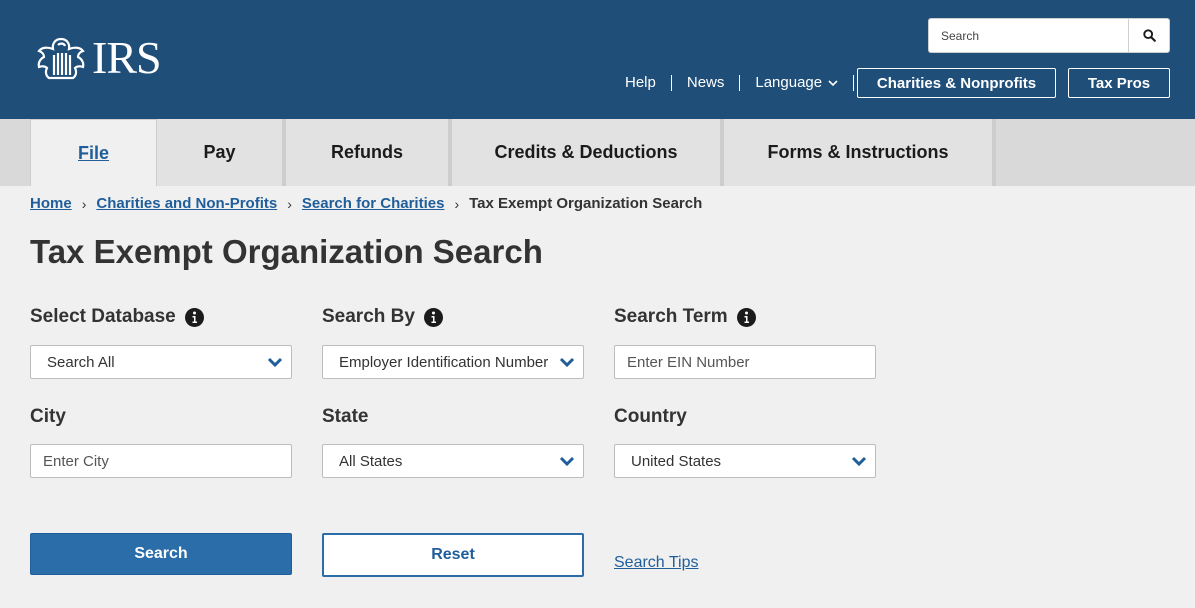  What do you see at coordinates (371, 461) in the screenshot?
I see `state-select-value: All States` at bounding box center [371, 461].